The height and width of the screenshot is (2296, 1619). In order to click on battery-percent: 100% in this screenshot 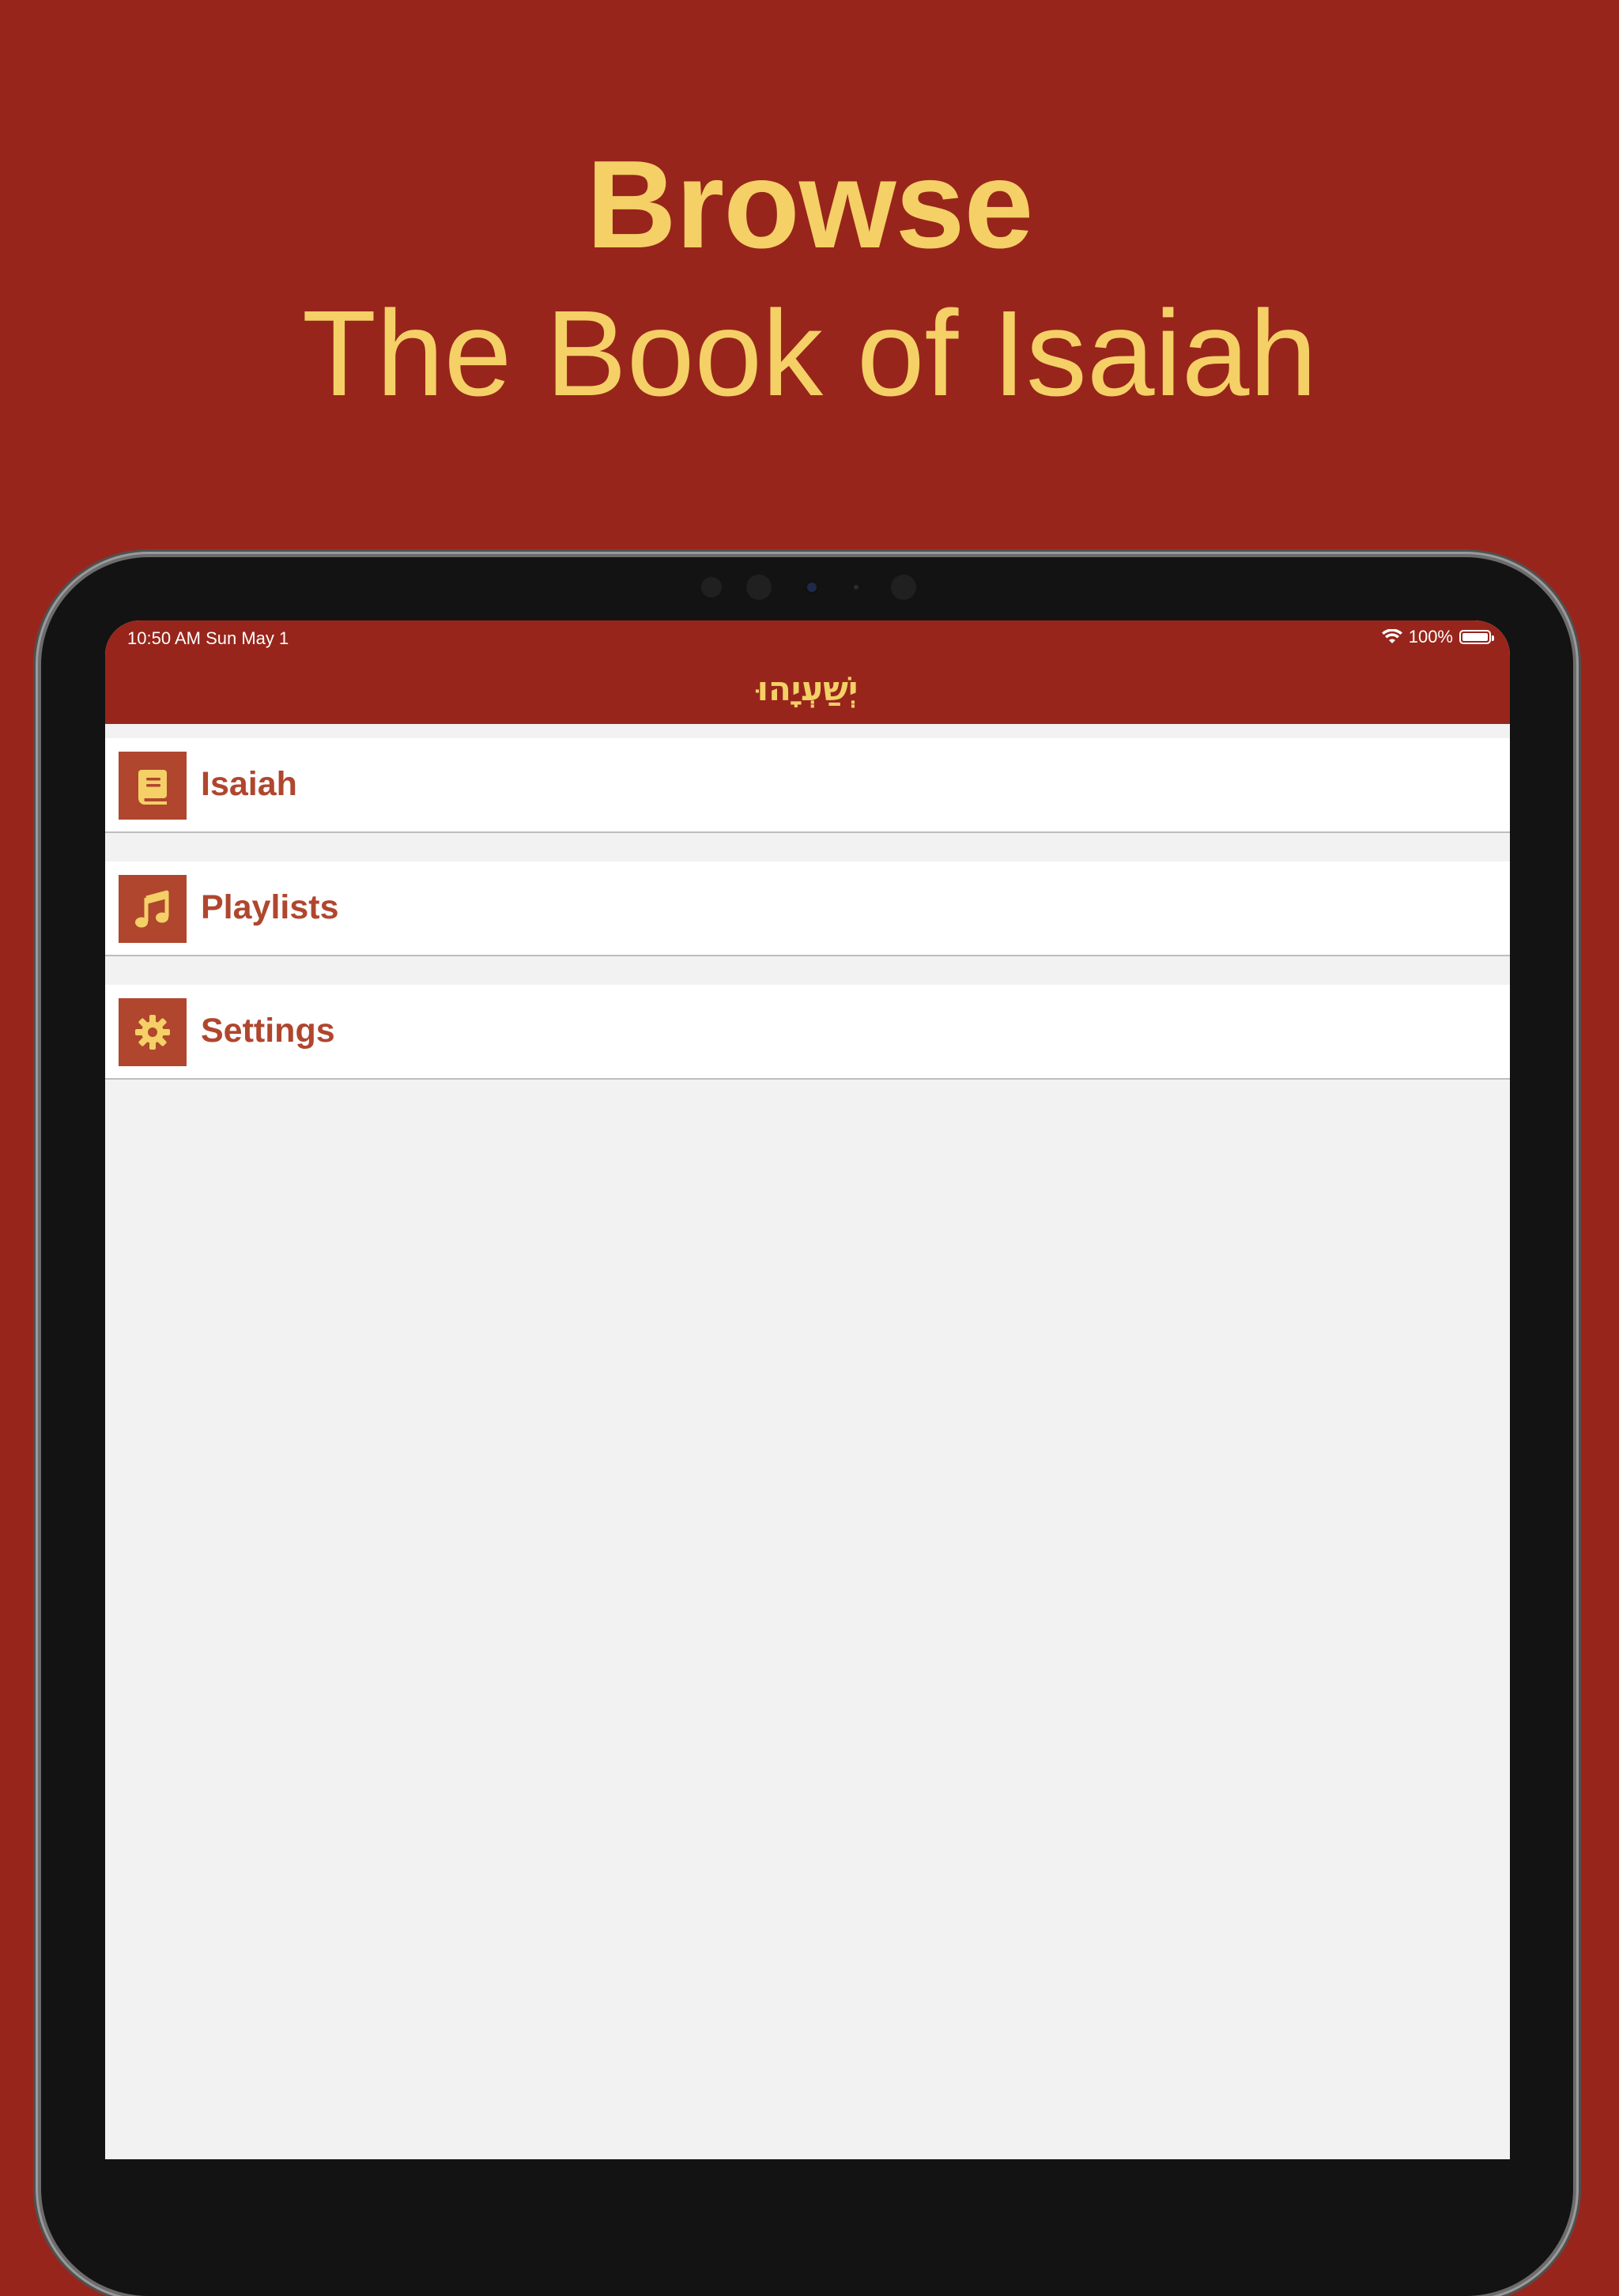, I will do `click(1431, 637)`.